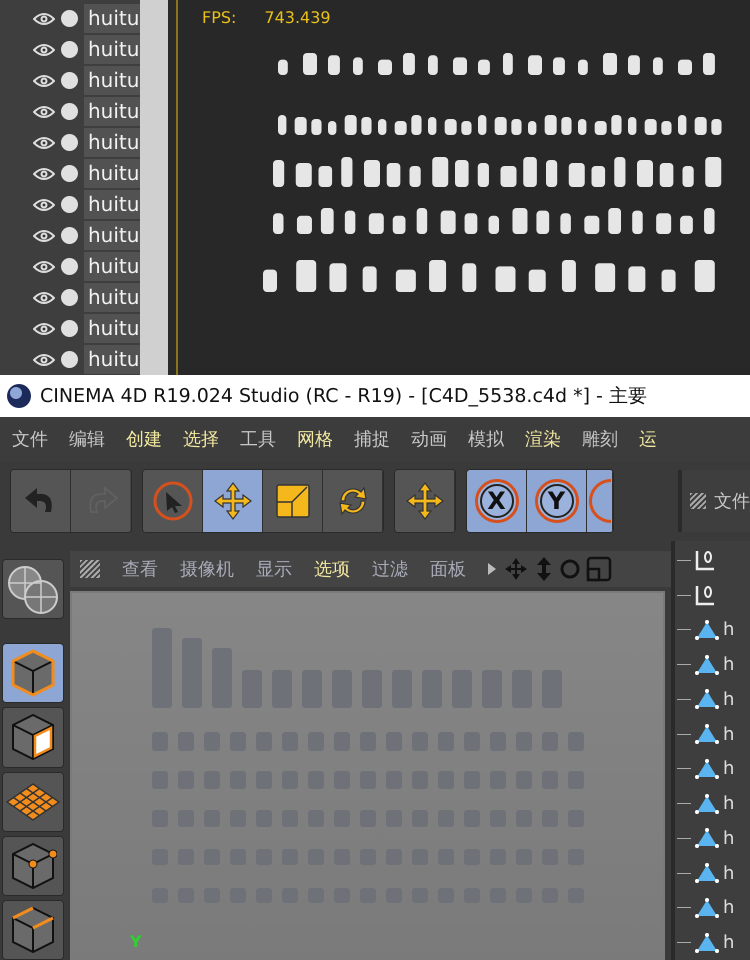 The image size is (750, 960). What do you see at coordinates (732, 501) in the screenshot?
I see `panel-tab: 文件` at bounding box center [732, 501].